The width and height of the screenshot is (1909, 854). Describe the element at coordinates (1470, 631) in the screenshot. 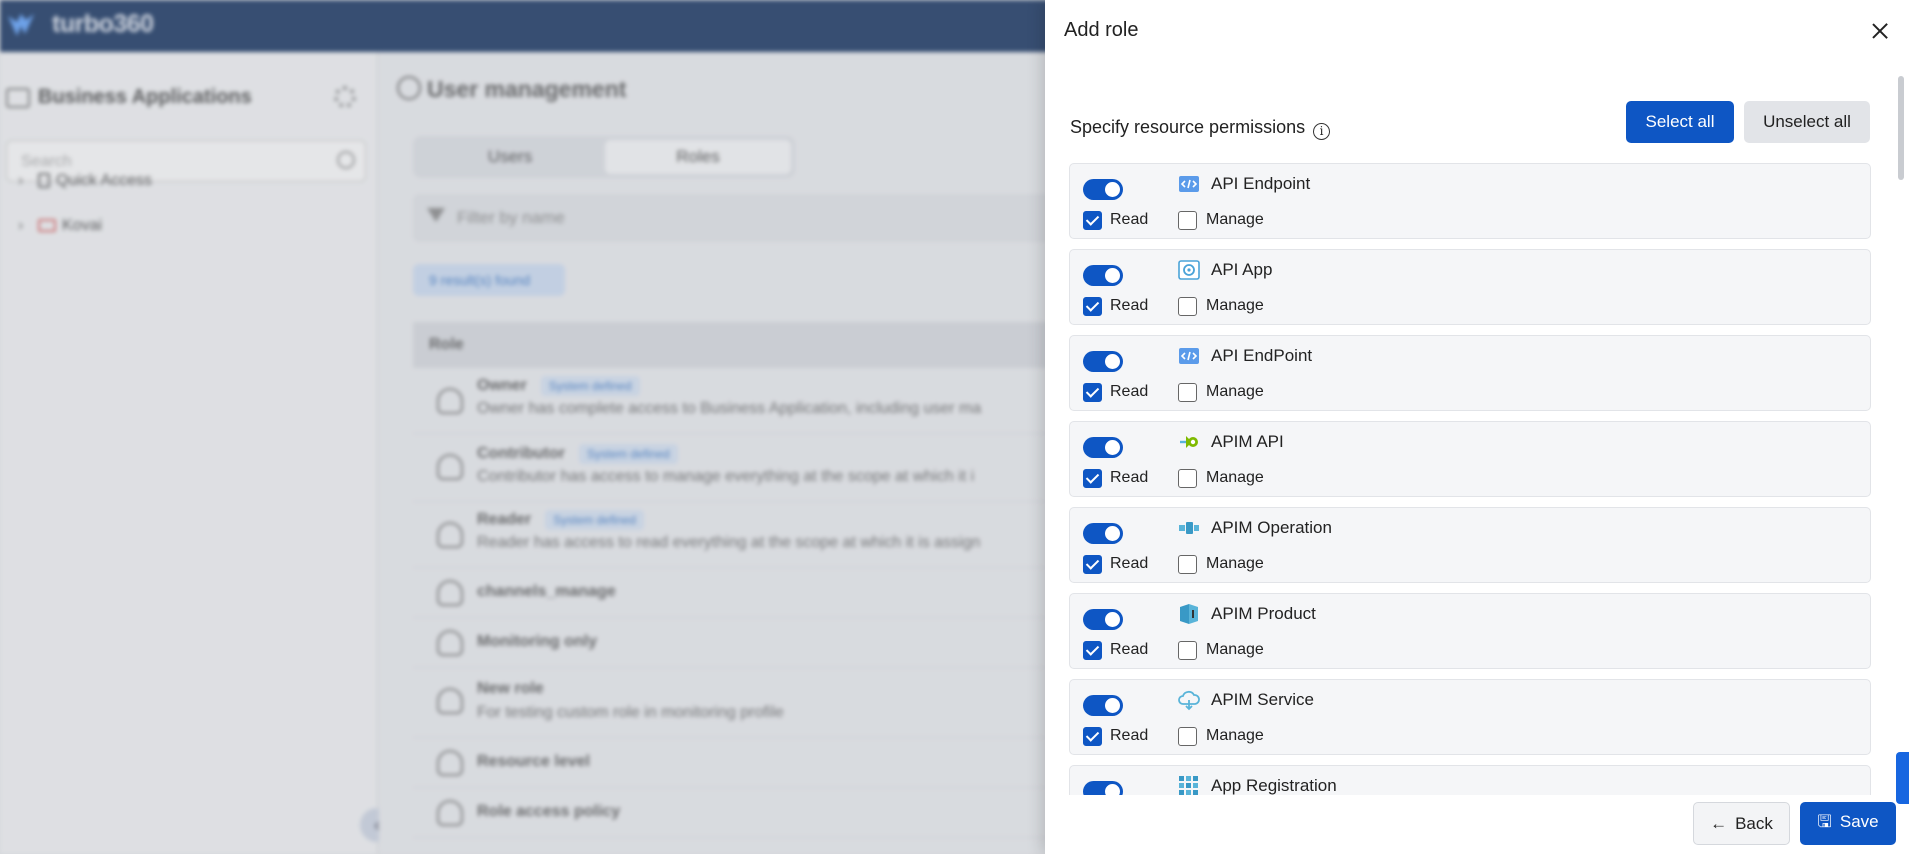

I see `permission-card-apim-product: APIM Product Read Manage` at that location.